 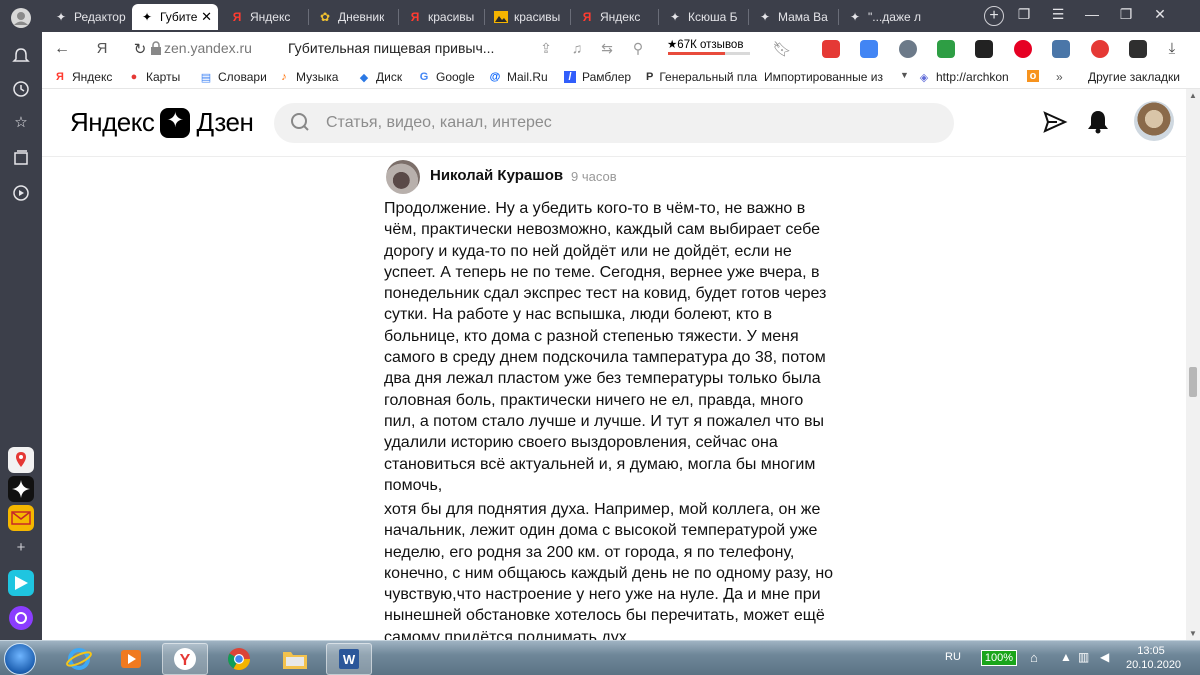 What do you see at coordinates (967, 77) in the screenshot?
I see `bookmark-archkon: ◈ http://archkon` at bounding box center [967, 77].